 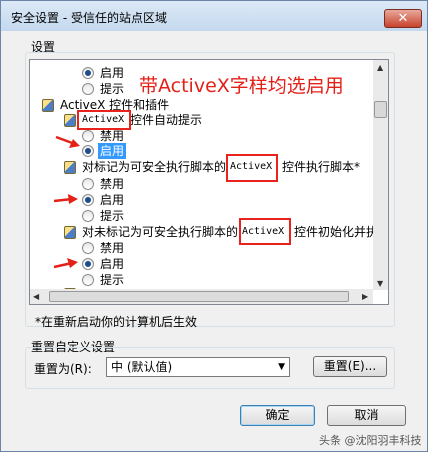 I want to click on window-title: 安全设置 - 受信任的站点区域, so click(x=89, y=18).